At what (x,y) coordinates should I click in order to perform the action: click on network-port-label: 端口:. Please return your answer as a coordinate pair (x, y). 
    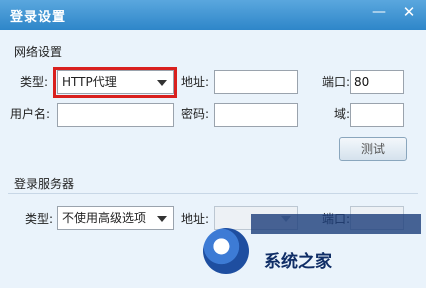
    Looking at the image, I should click on (336, 82).